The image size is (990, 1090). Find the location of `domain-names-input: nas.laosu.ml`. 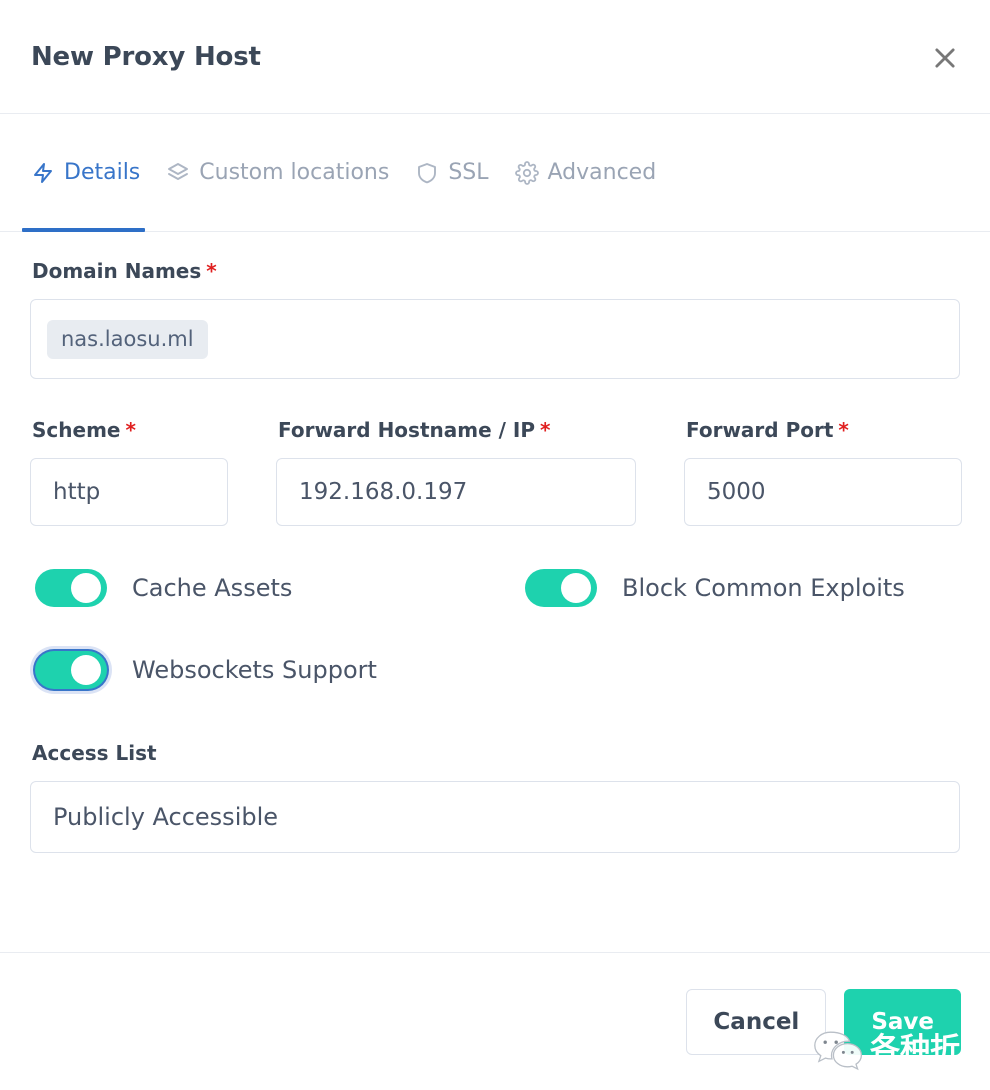

domain-names-input: nas.laosu.ml is located at coordinates (495, 339).